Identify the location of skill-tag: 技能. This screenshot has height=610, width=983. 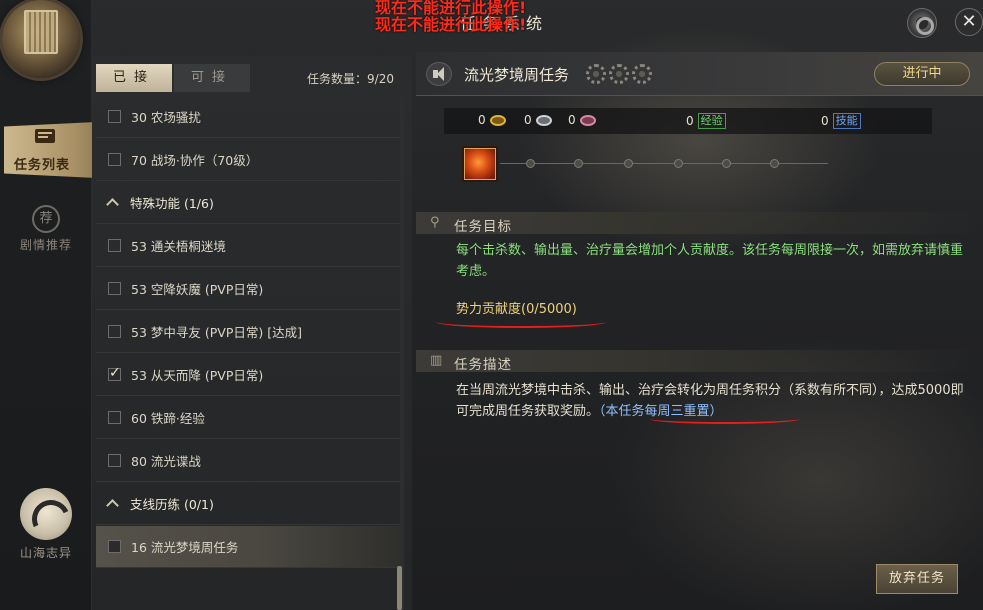
(846, 121).